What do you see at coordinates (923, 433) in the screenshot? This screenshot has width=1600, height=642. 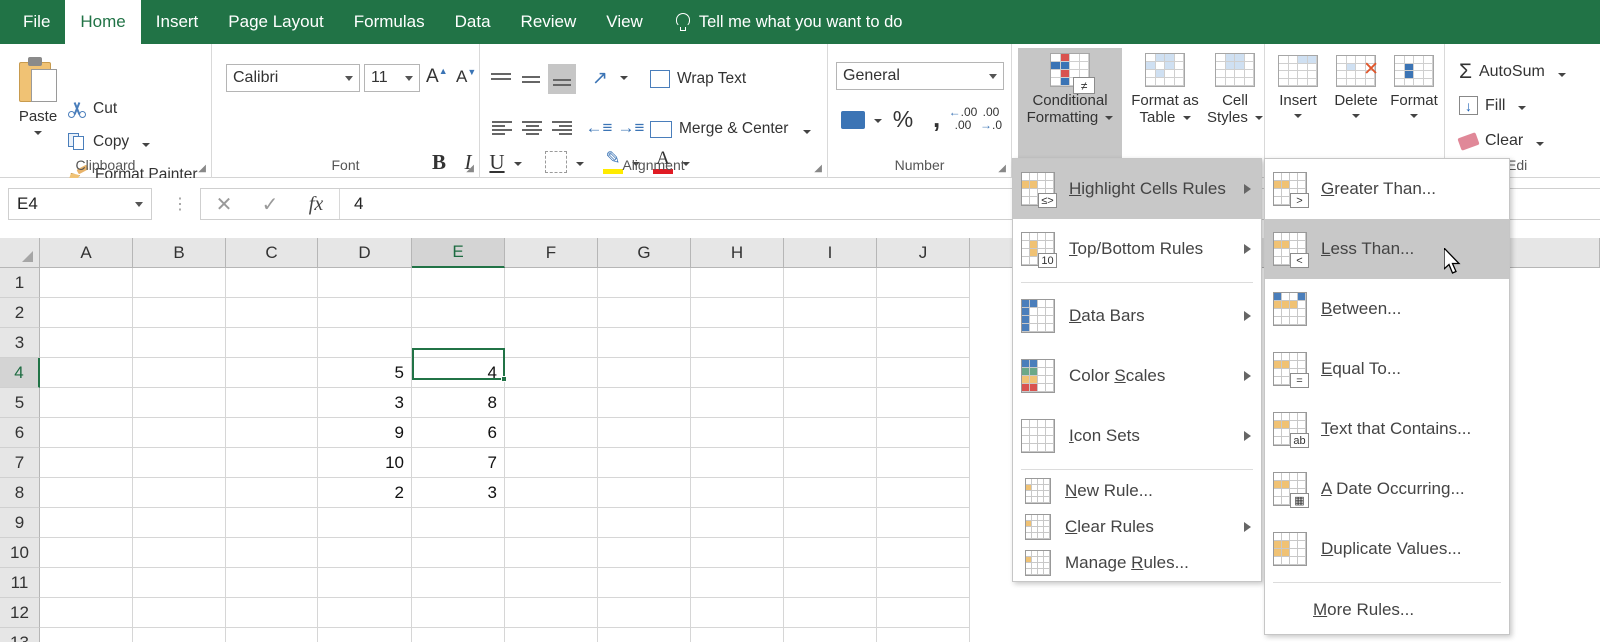 I see `cell-J6` at bounding box center [923, 433].